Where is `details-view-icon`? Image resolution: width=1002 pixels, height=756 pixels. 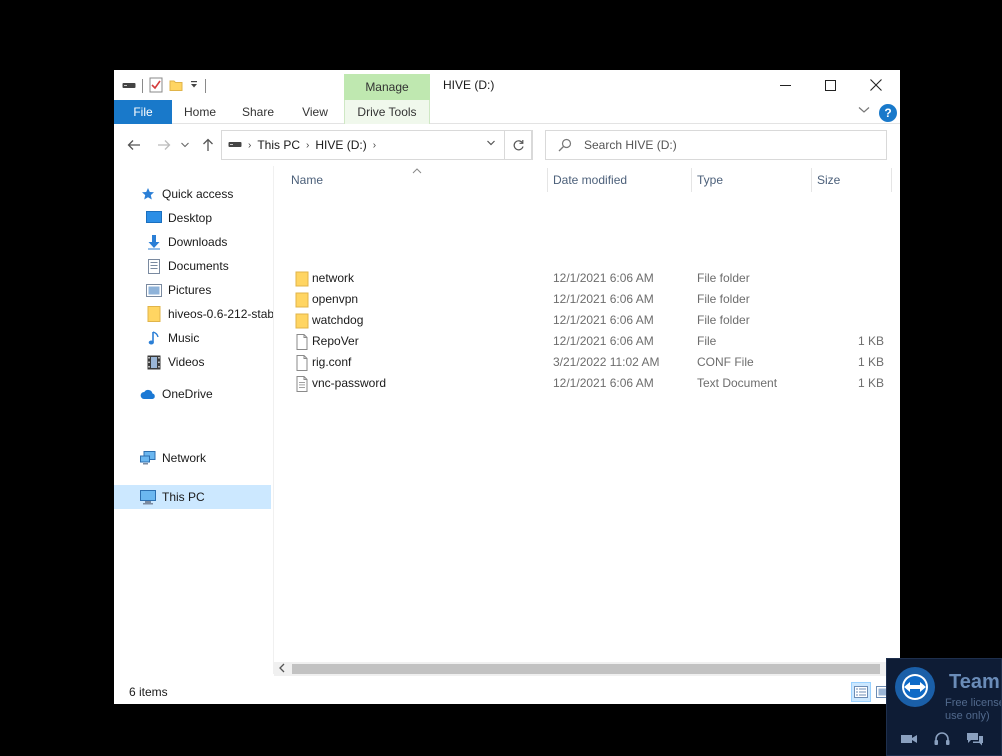 details-view-icon is located at coordinates (861, 692).